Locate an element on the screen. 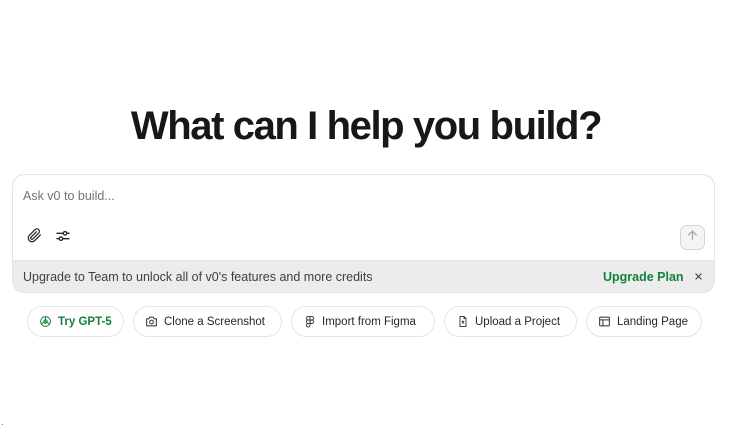  chip-label: Upload a Project is located at coordinates (518, 321).